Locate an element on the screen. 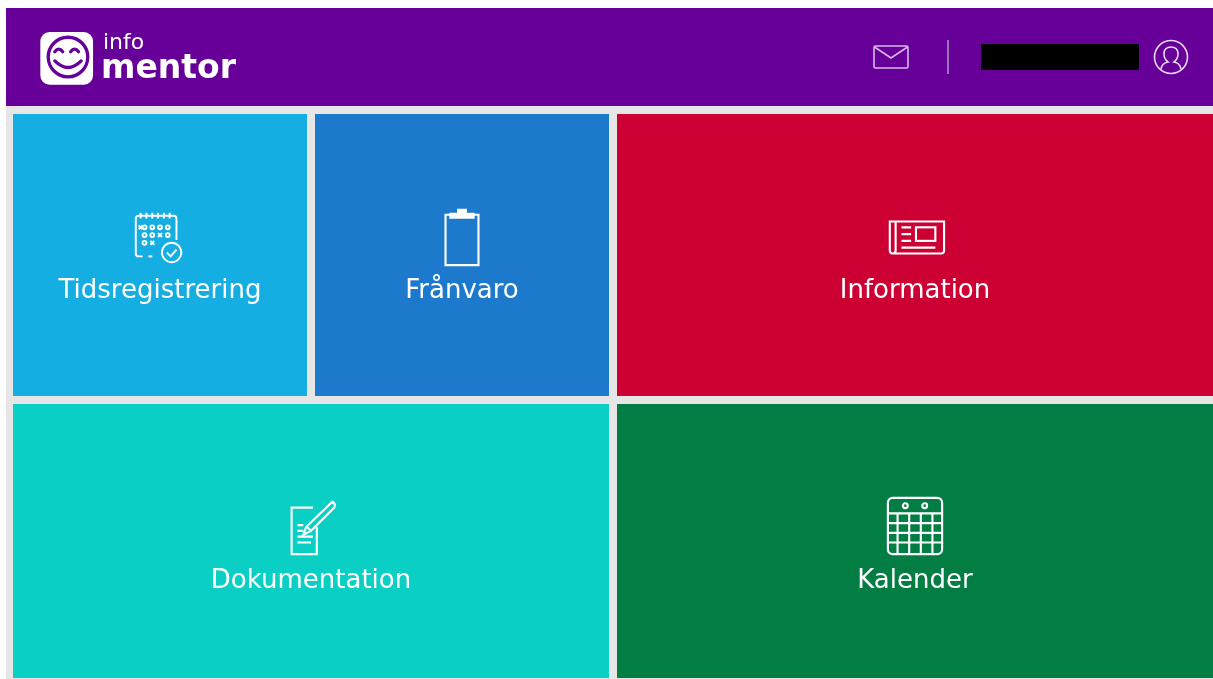 Image resolution: width=1213 pixels, height=679 pixels. logo-text: info is located at coordinates (124, 42).